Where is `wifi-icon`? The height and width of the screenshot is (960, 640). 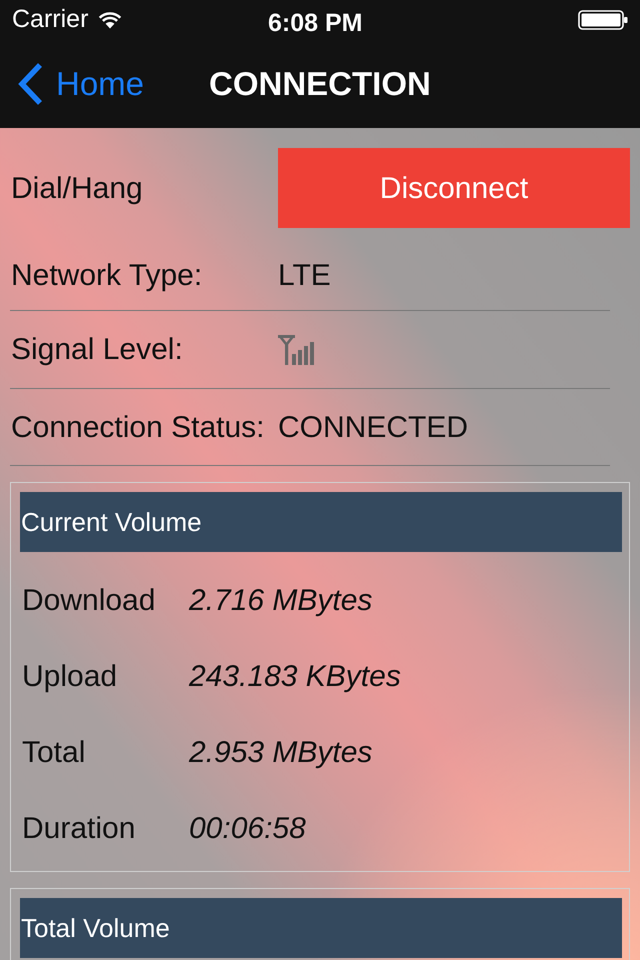
wifi-icon is located at coordinates (110, 20).